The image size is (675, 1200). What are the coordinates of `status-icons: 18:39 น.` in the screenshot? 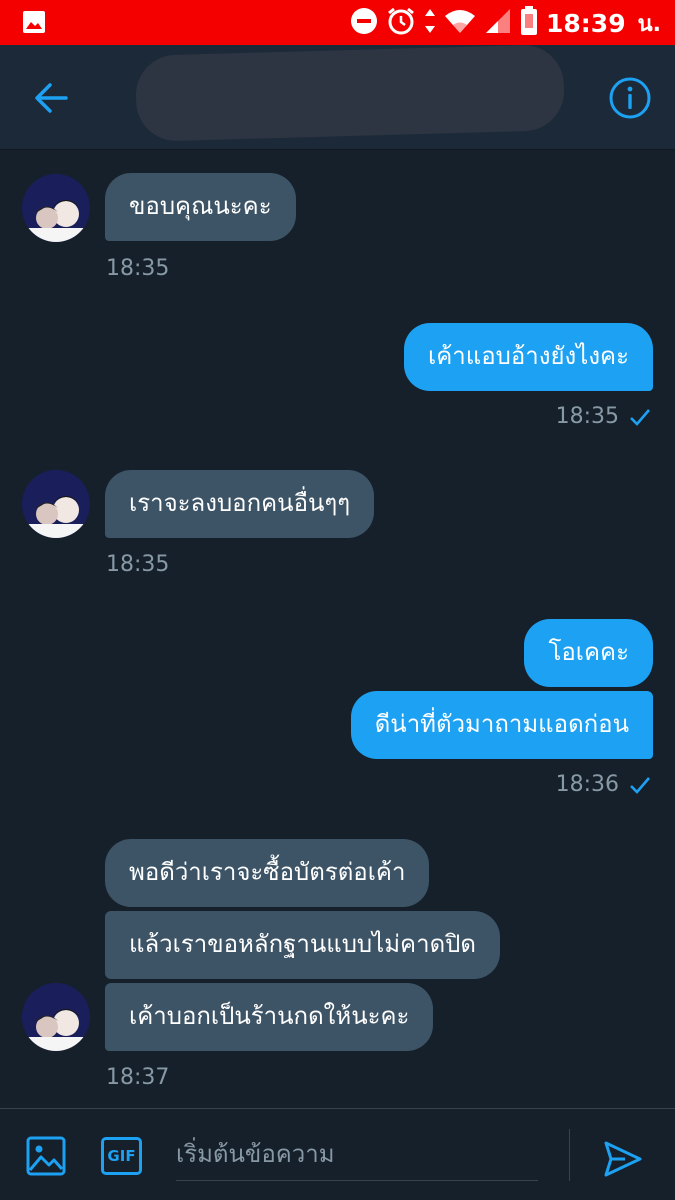 It's located at (505, 23).